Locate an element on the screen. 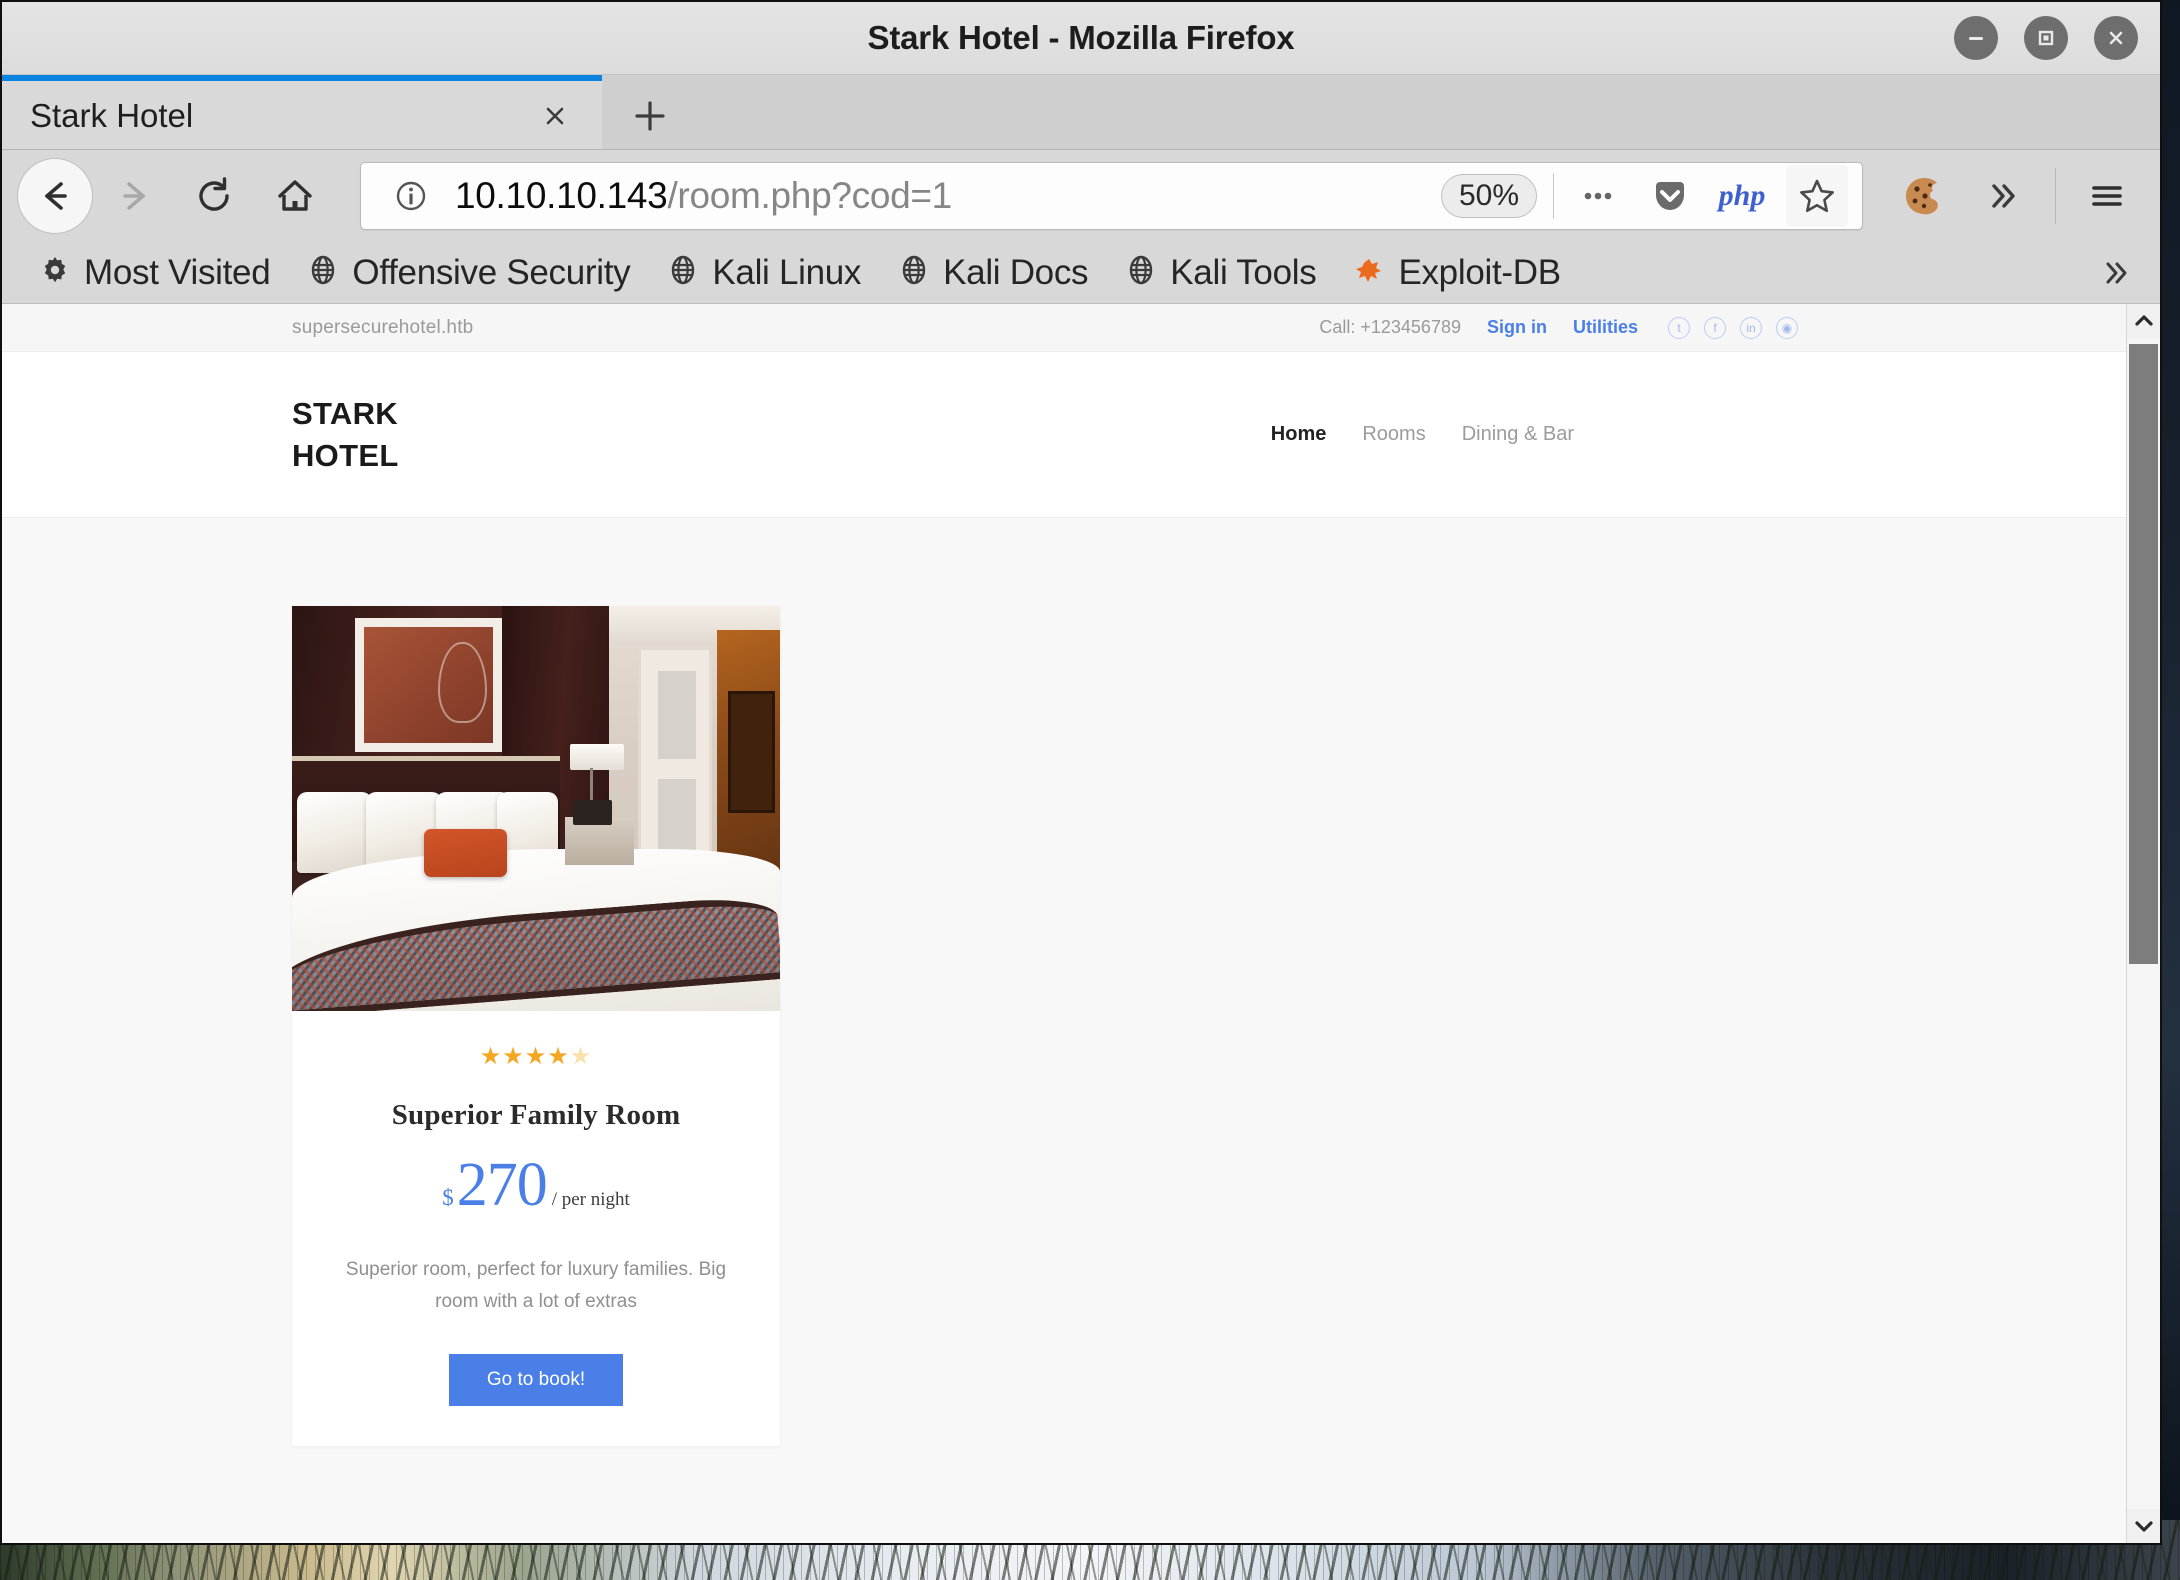 This screenshot has width=2180, height=1580. url-path: /room.php?cod=1 is located at coordinates (809, 195).